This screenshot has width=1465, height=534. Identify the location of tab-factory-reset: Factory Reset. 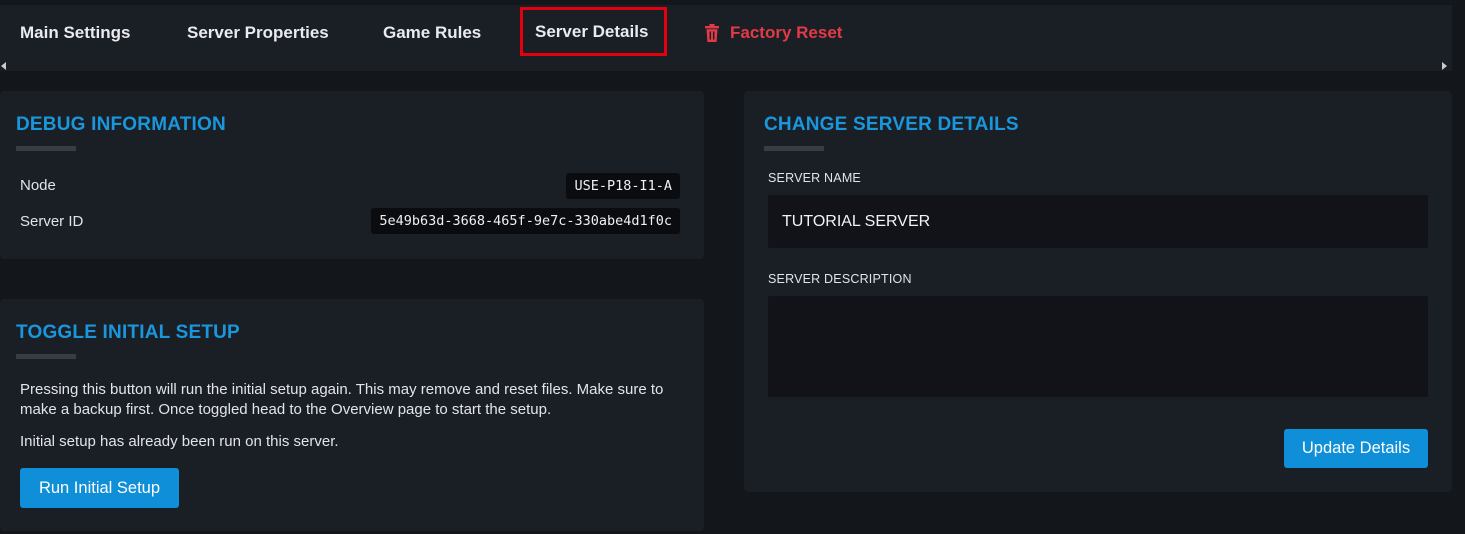
(773, 33).